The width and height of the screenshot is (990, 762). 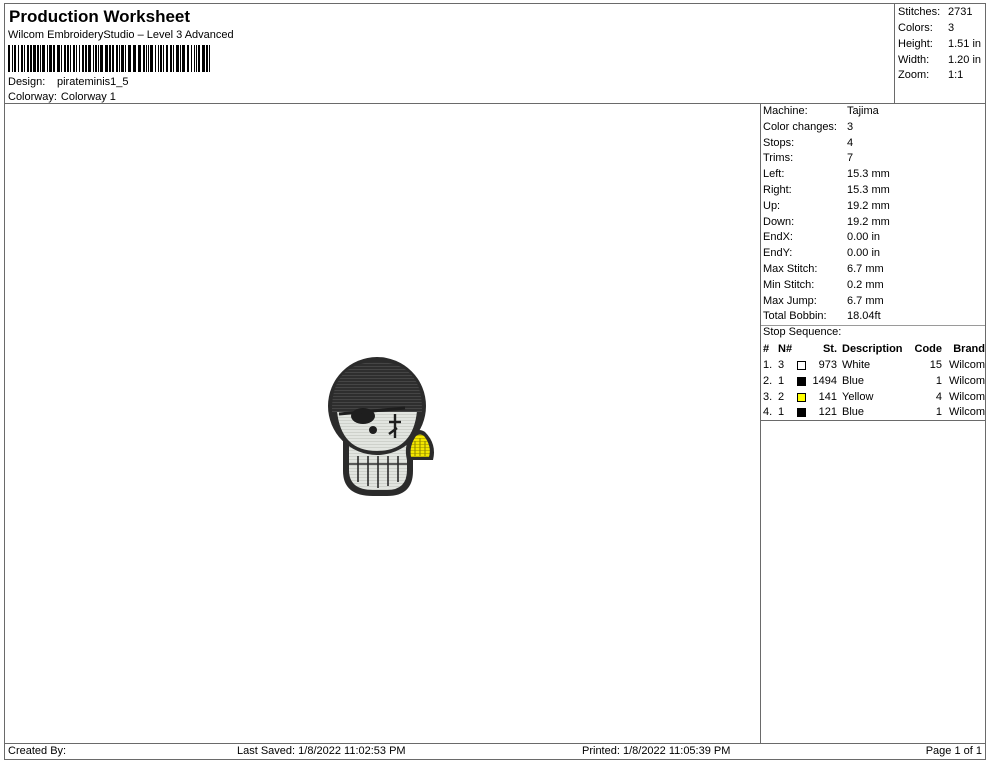 I want to click on info-row: Right: 15.3 mm, so click(x=874, y=191).